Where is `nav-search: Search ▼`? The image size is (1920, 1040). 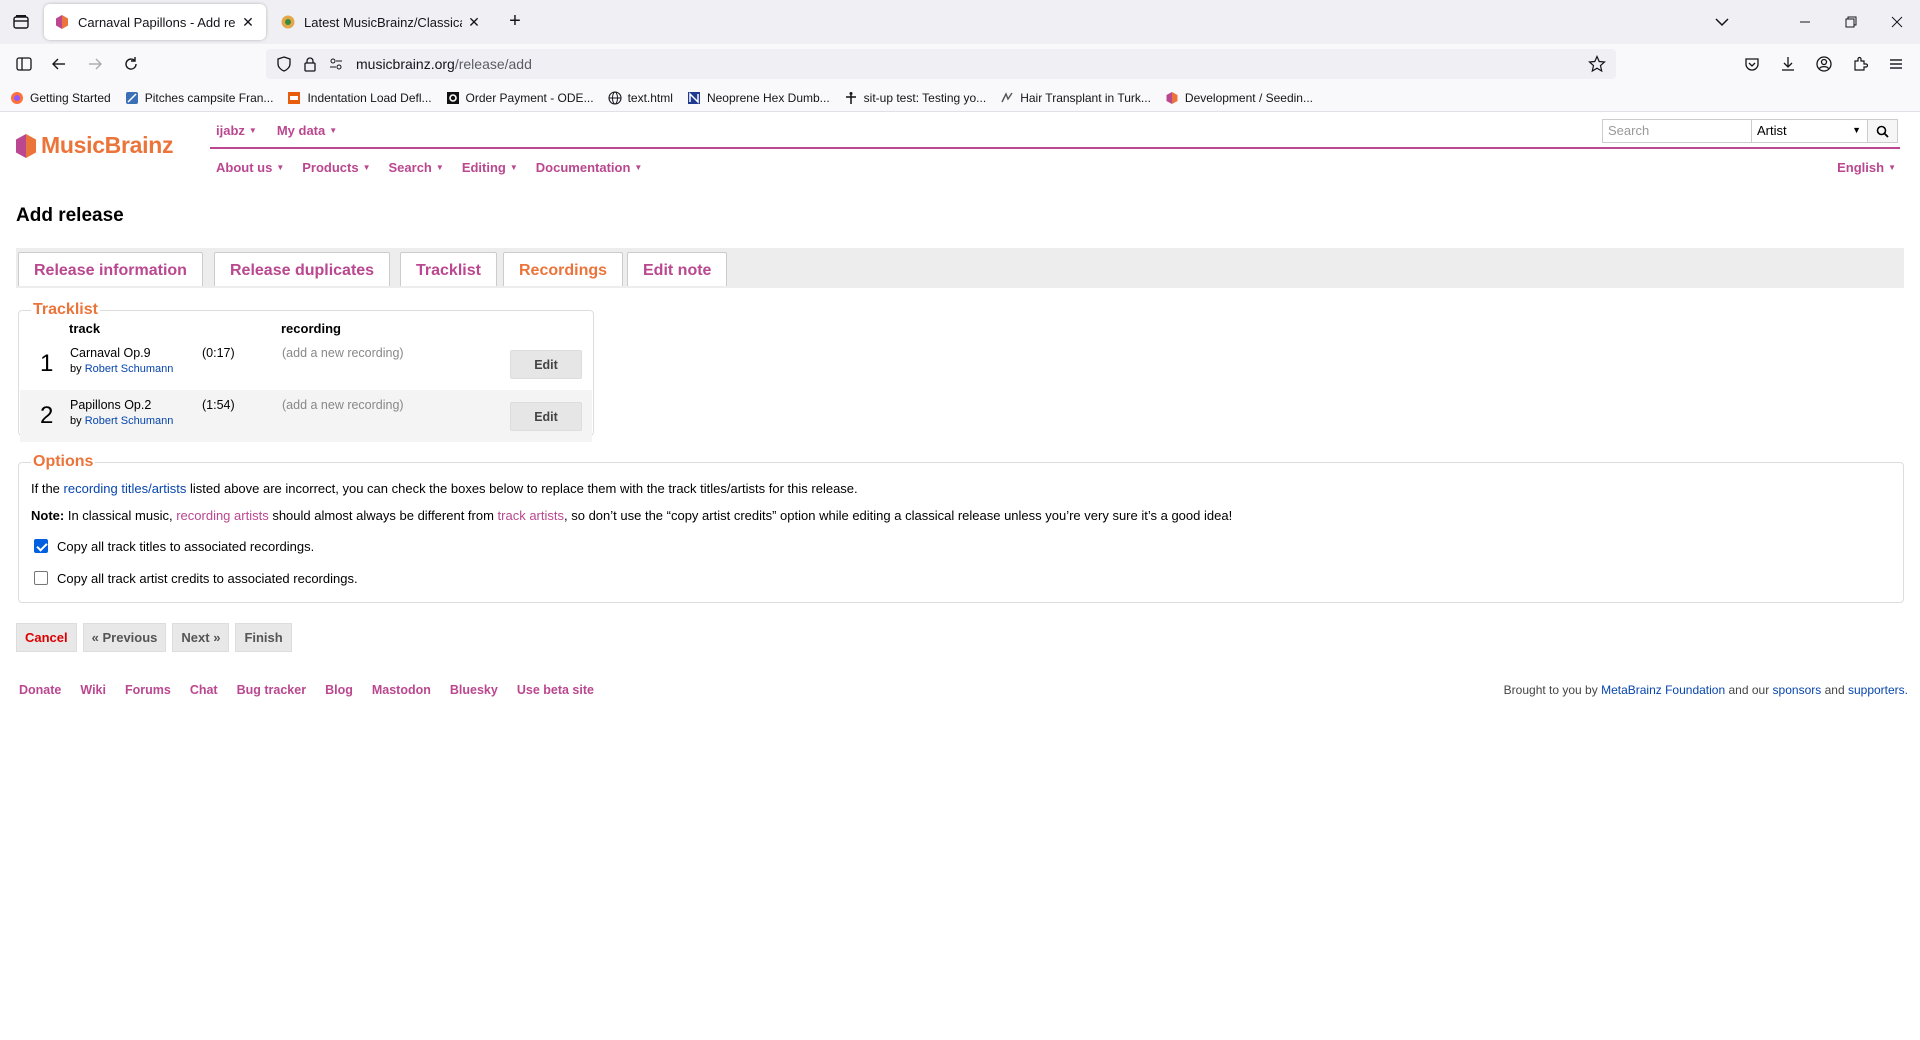
nav-search: Search ▼ is located at coordinates (416, 167).